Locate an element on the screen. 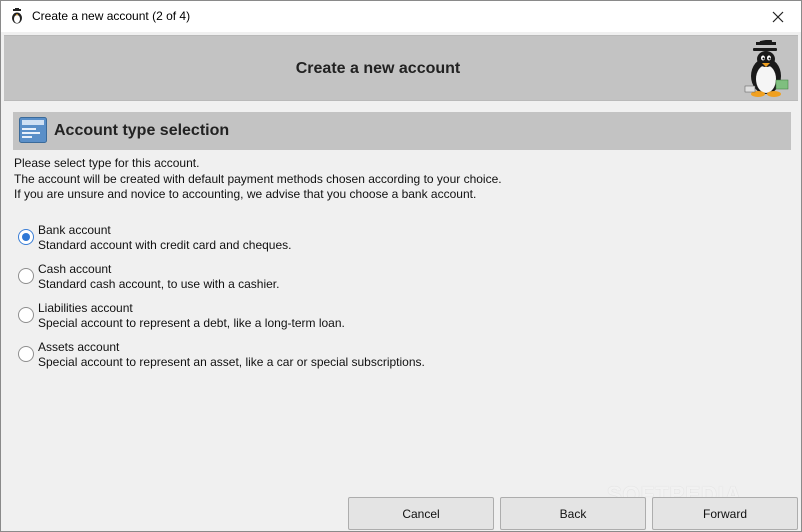 This screenshot has height=532, width=802. cancel-button: Cancel is located at coordinates (421, 513).